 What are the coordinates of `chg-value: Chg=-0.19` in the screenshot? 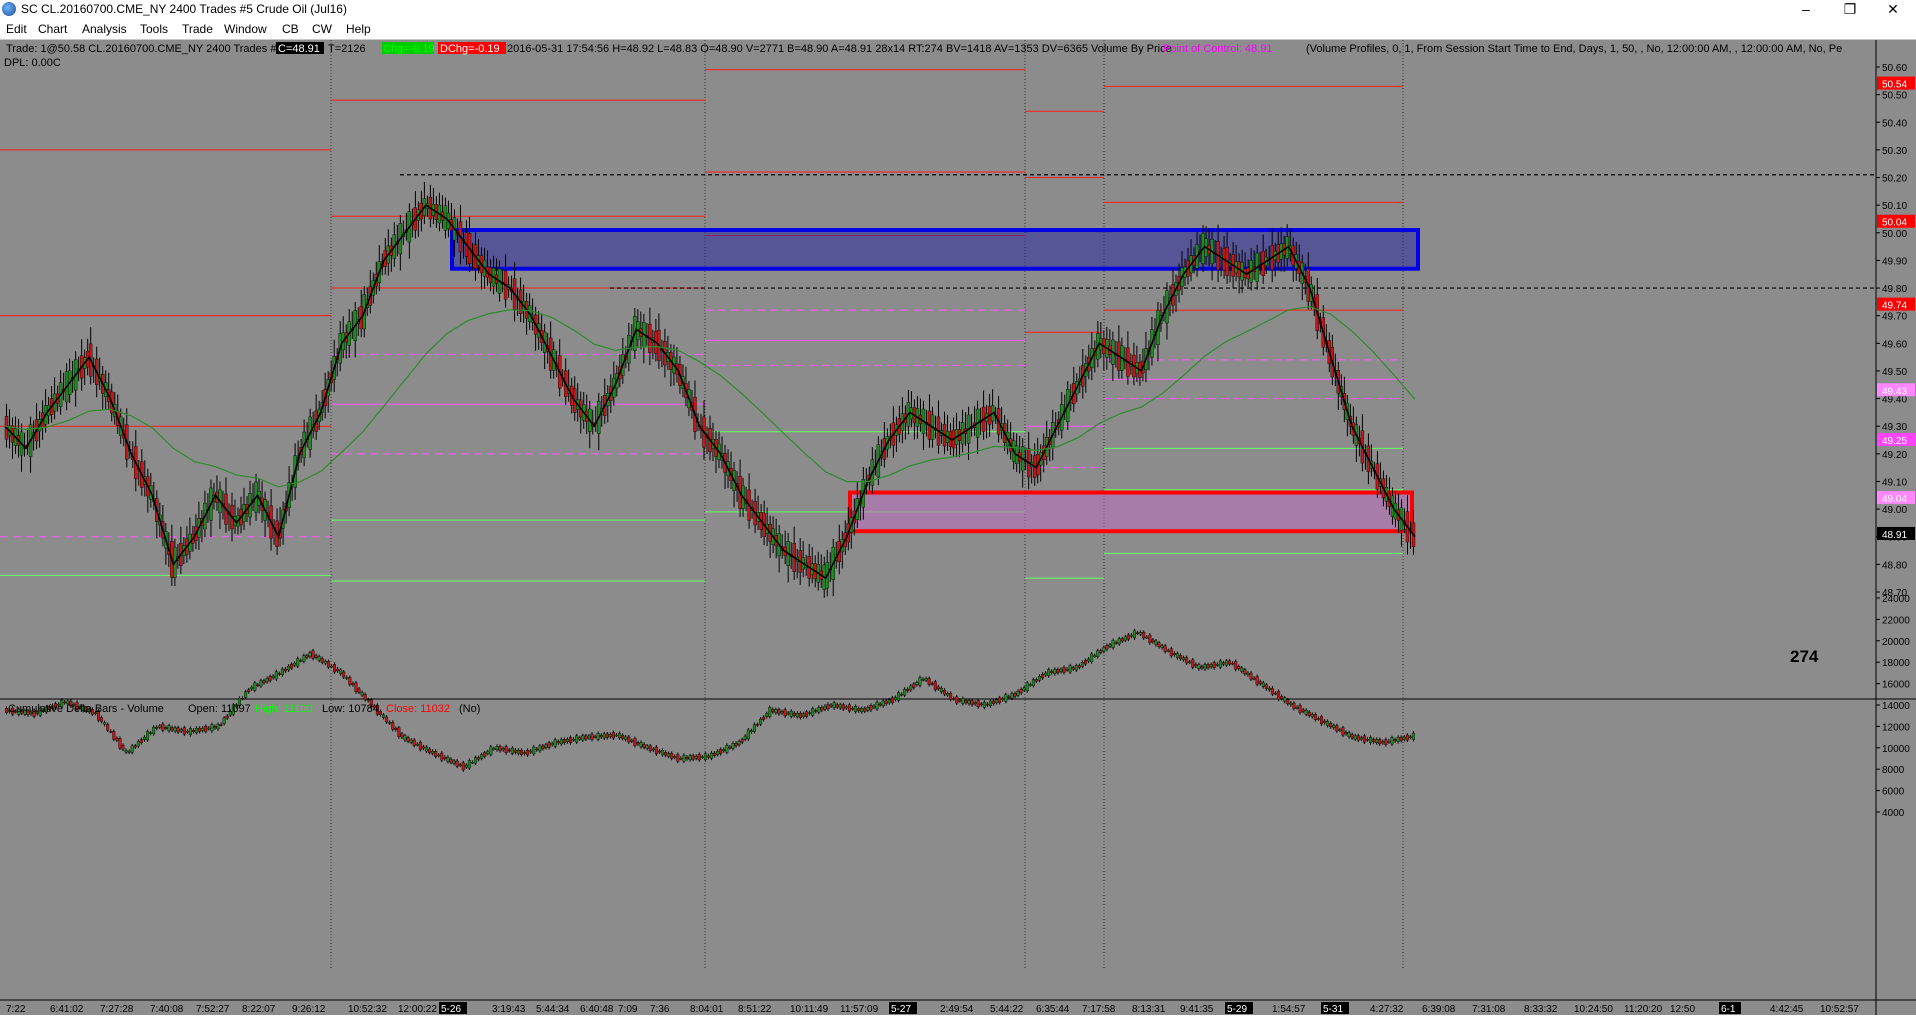 It's located at (409, 49).